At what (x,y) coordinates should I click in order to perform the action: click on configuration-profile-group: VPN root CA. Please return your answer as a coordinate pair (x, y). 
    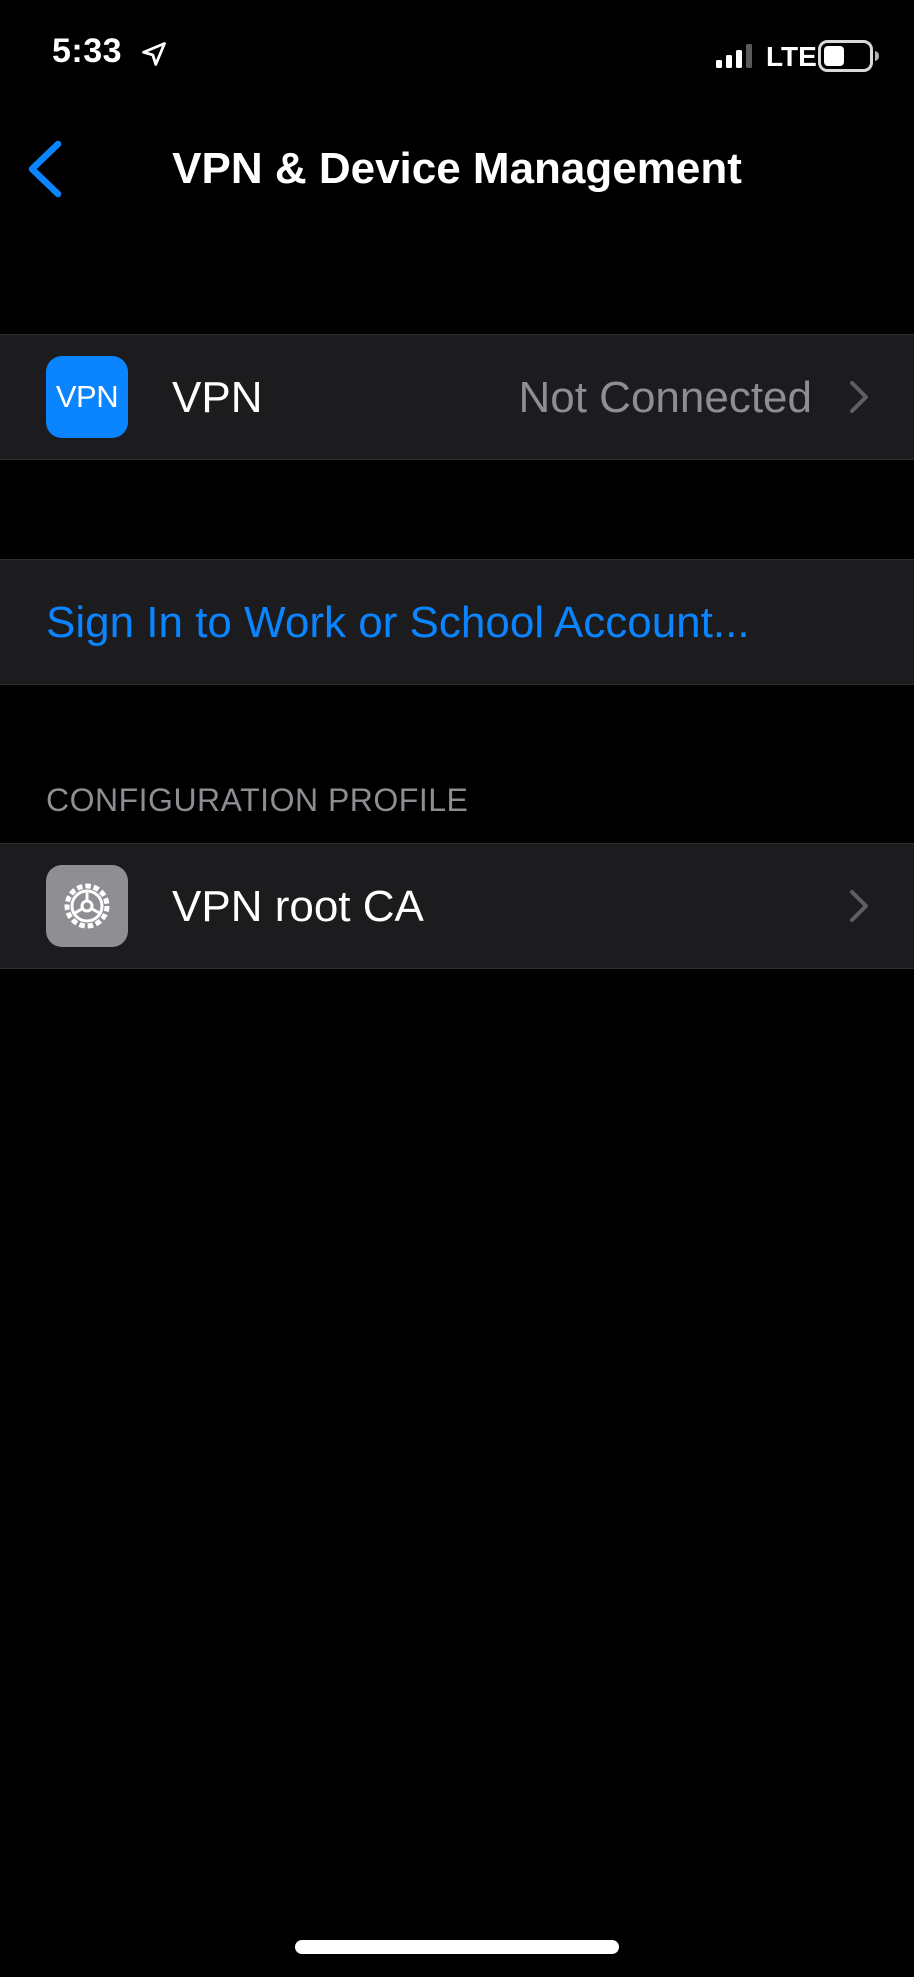
    Looking at the image, I should click on (457, 906).